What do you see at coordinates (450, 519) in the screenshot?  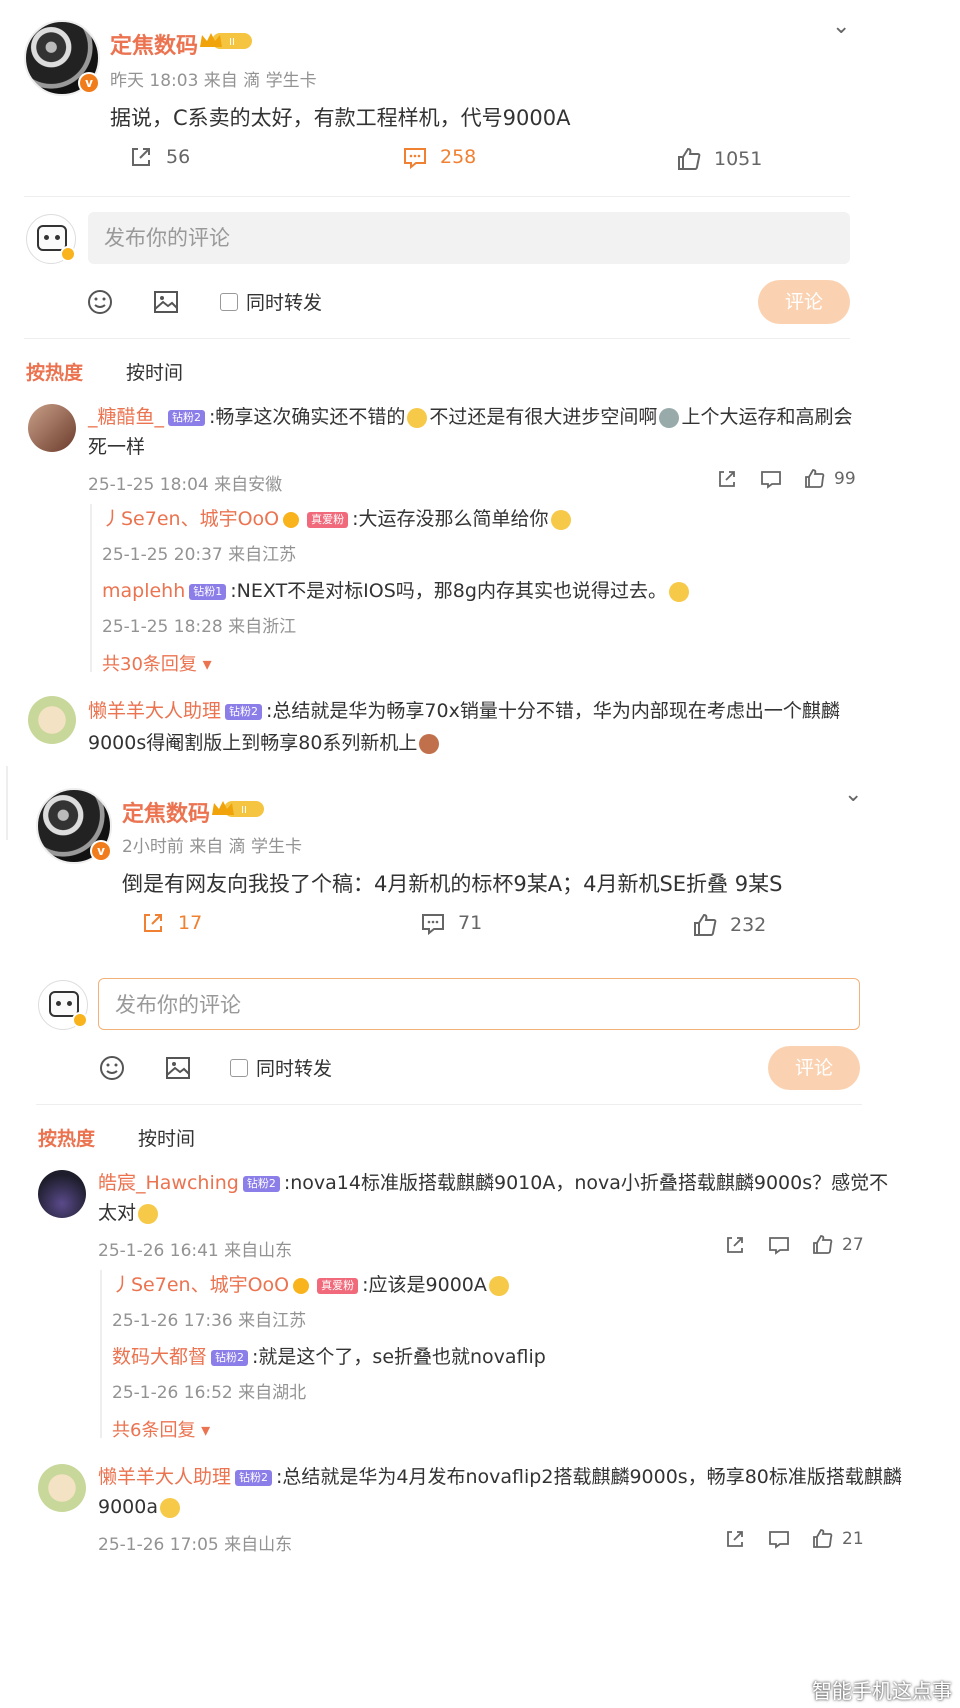 I see `reply-body: :大运存没那么简单给你` at bounding box center [450, 519].